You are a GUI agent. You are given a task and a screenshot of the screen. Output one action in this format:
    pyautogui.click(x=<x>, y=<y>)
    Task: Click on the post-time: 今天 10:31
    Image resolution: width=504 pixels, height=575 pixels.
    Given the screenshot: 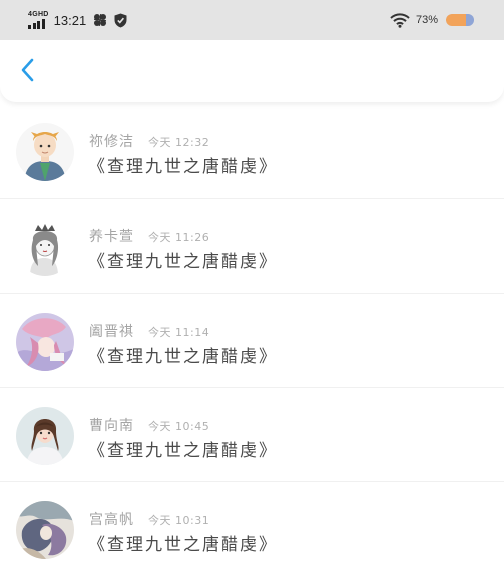 What is the action you would take?
    pyautogui.click(x=179, y=520)
    